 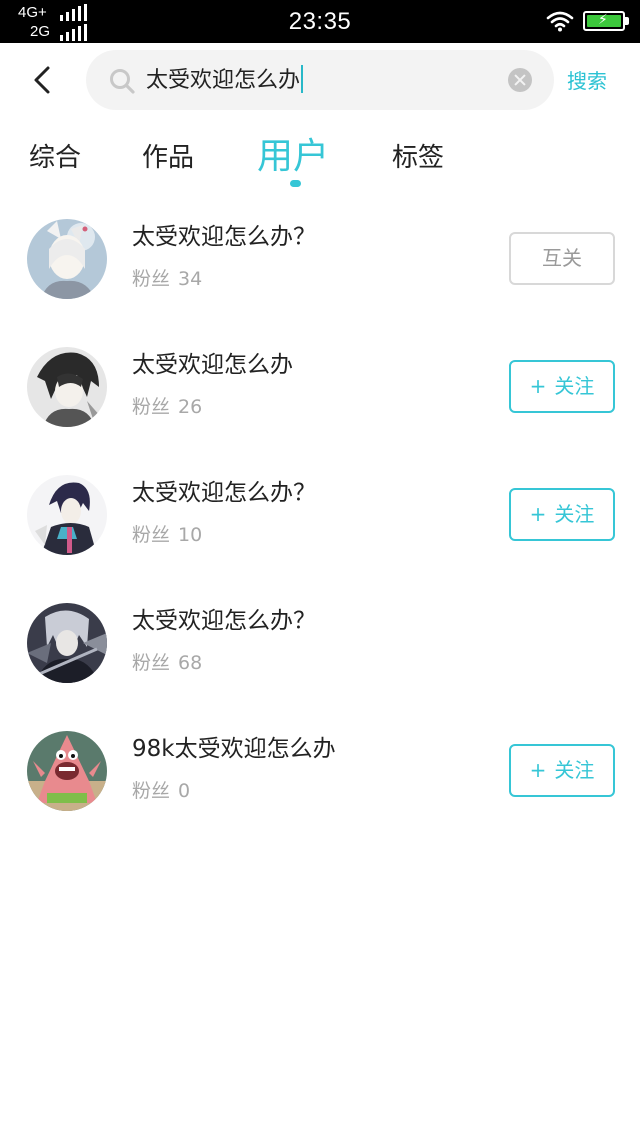 I want to click on user-list-item: 太受欢迎怎么办？ 粉丝 34 互关, so click(x=320, y=283).